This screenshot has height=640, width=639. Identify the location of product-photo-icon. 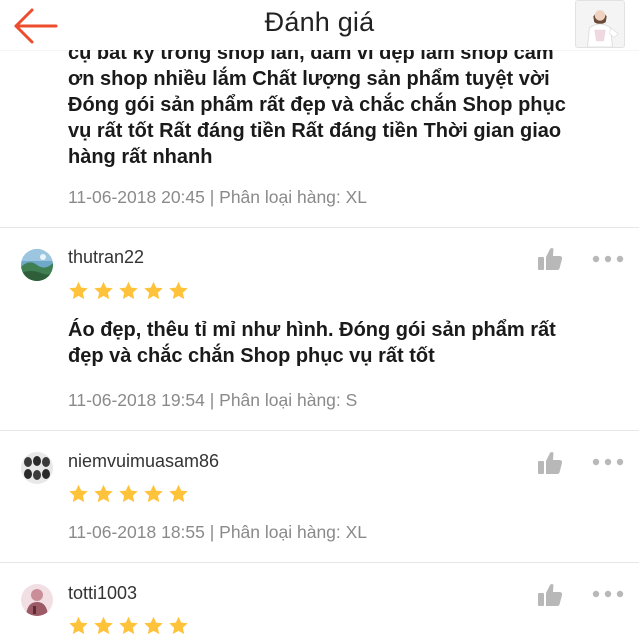
(600, 24).